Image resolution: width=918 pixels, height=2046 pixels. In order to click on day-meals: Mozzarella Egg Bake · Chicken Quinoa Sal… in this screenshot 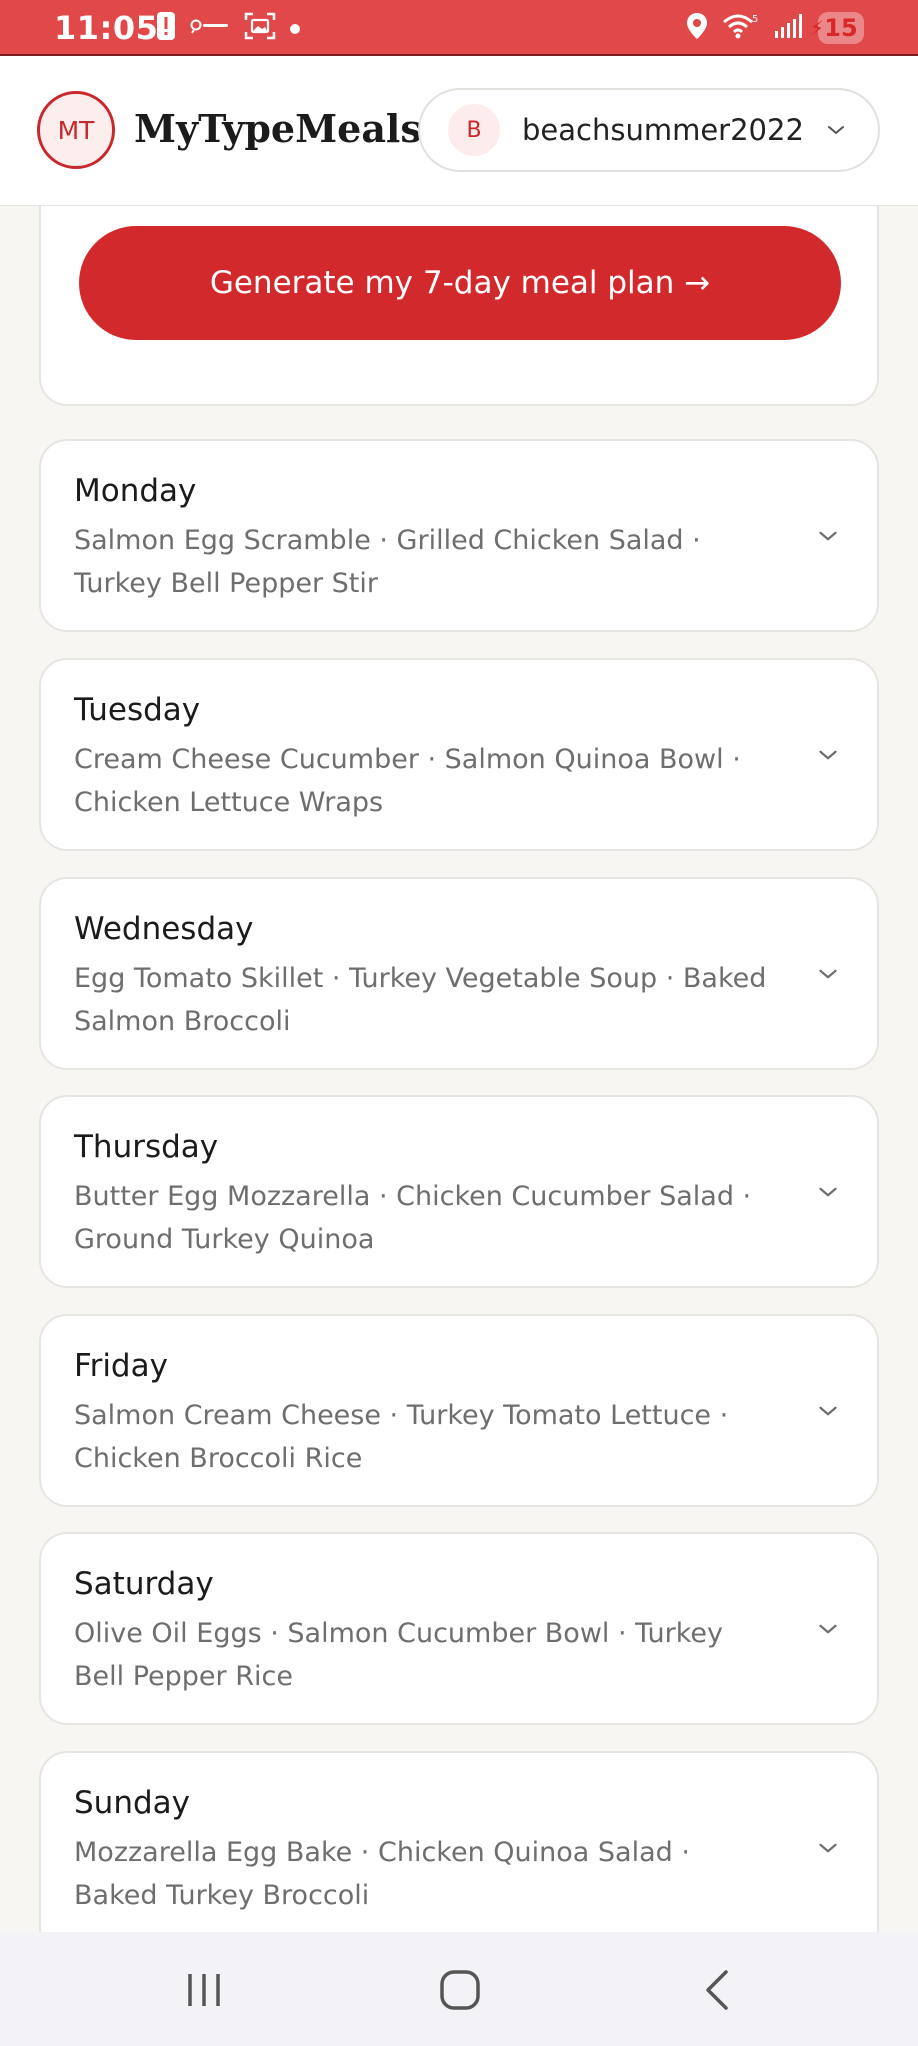, I will do `click(382, 1874)`.